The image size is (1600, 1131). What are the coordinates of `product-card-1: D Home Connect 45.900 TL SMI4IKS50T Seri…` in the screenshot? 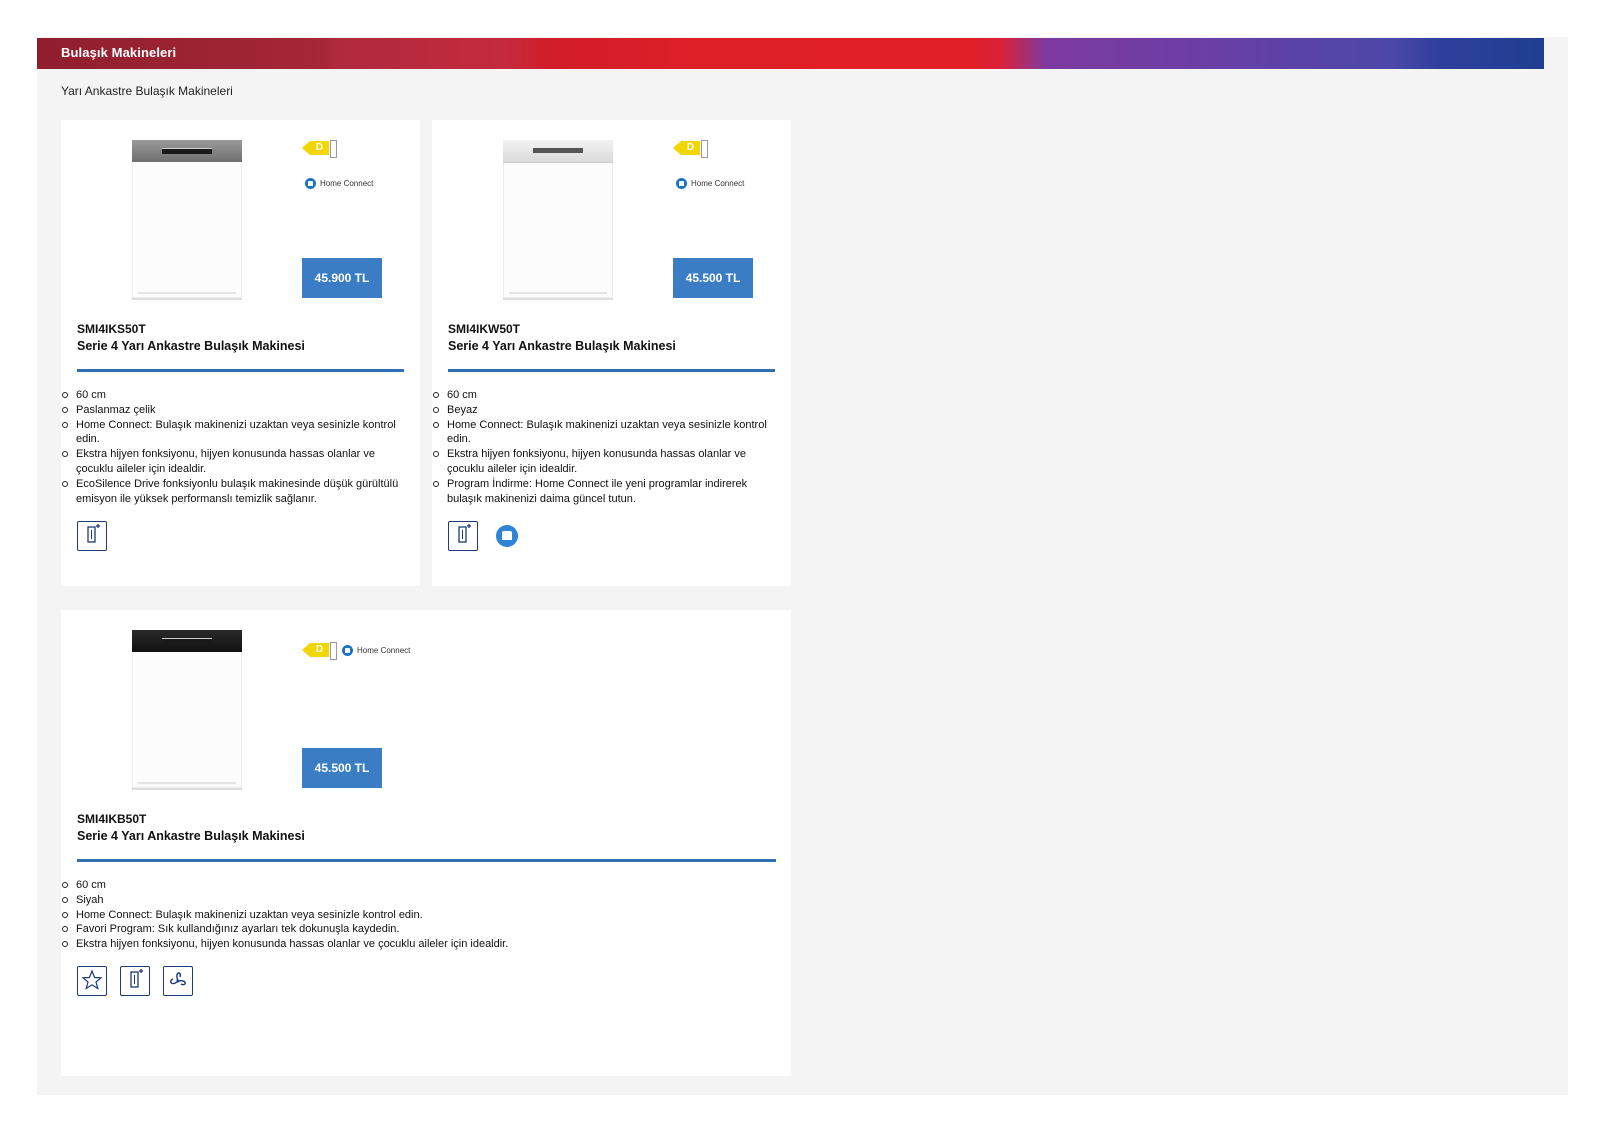 It's located at (240, 353).